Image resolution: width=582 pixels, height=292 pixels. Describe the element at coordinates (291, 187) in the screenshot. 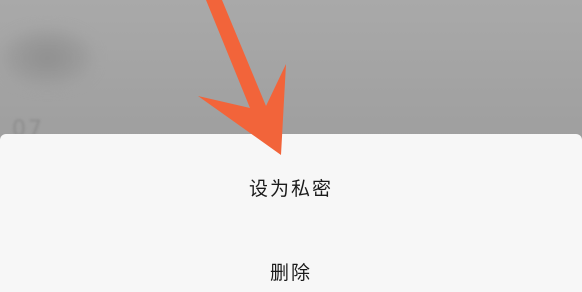

I see `set-private-option: 设为私密` at that location.